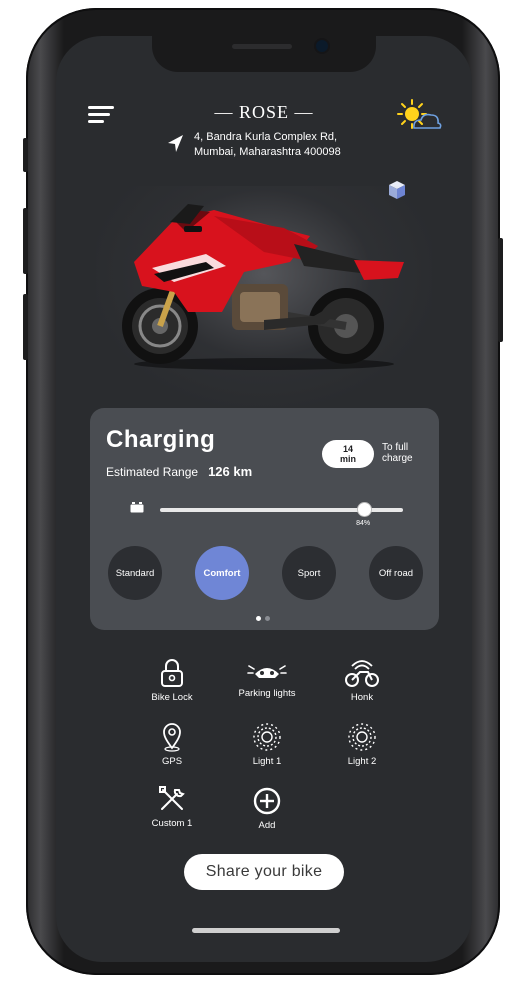 The width and height of the screenshot is (526, 989). Describe the element at coordinates (395, 447) in the screenshot. I see `time-caption-line-1: To full` at that location.